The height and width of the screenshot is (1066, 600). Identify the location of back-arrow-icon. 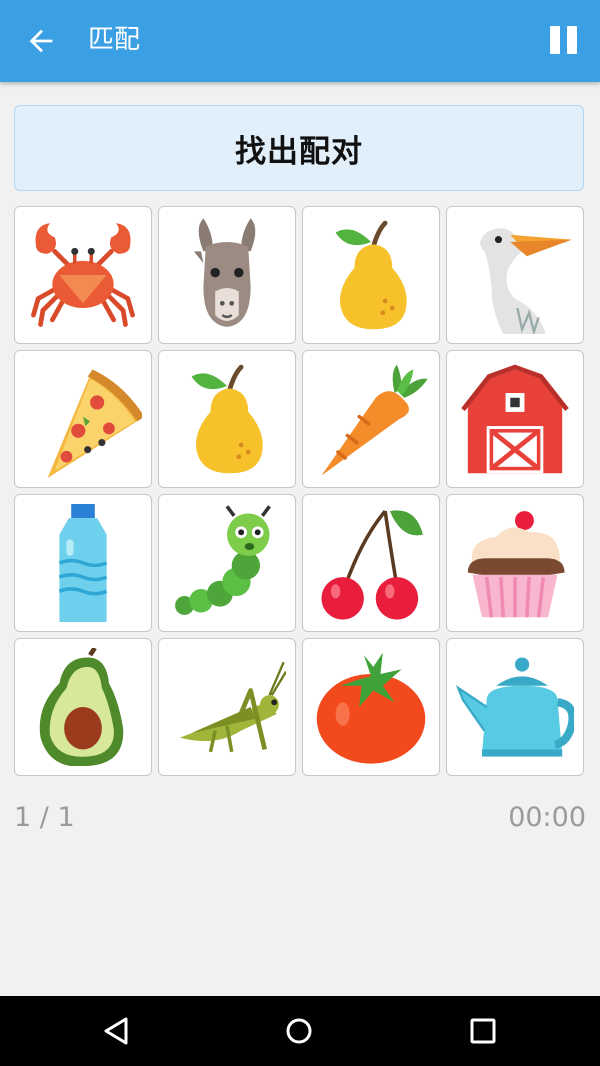
(41, 41).